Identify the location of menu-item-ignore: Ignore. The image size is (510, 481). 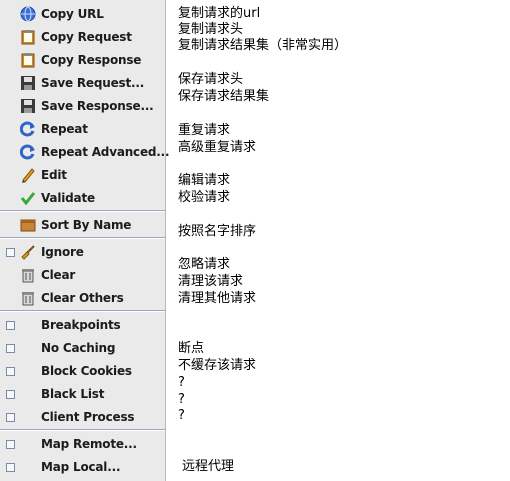
(82, 252).